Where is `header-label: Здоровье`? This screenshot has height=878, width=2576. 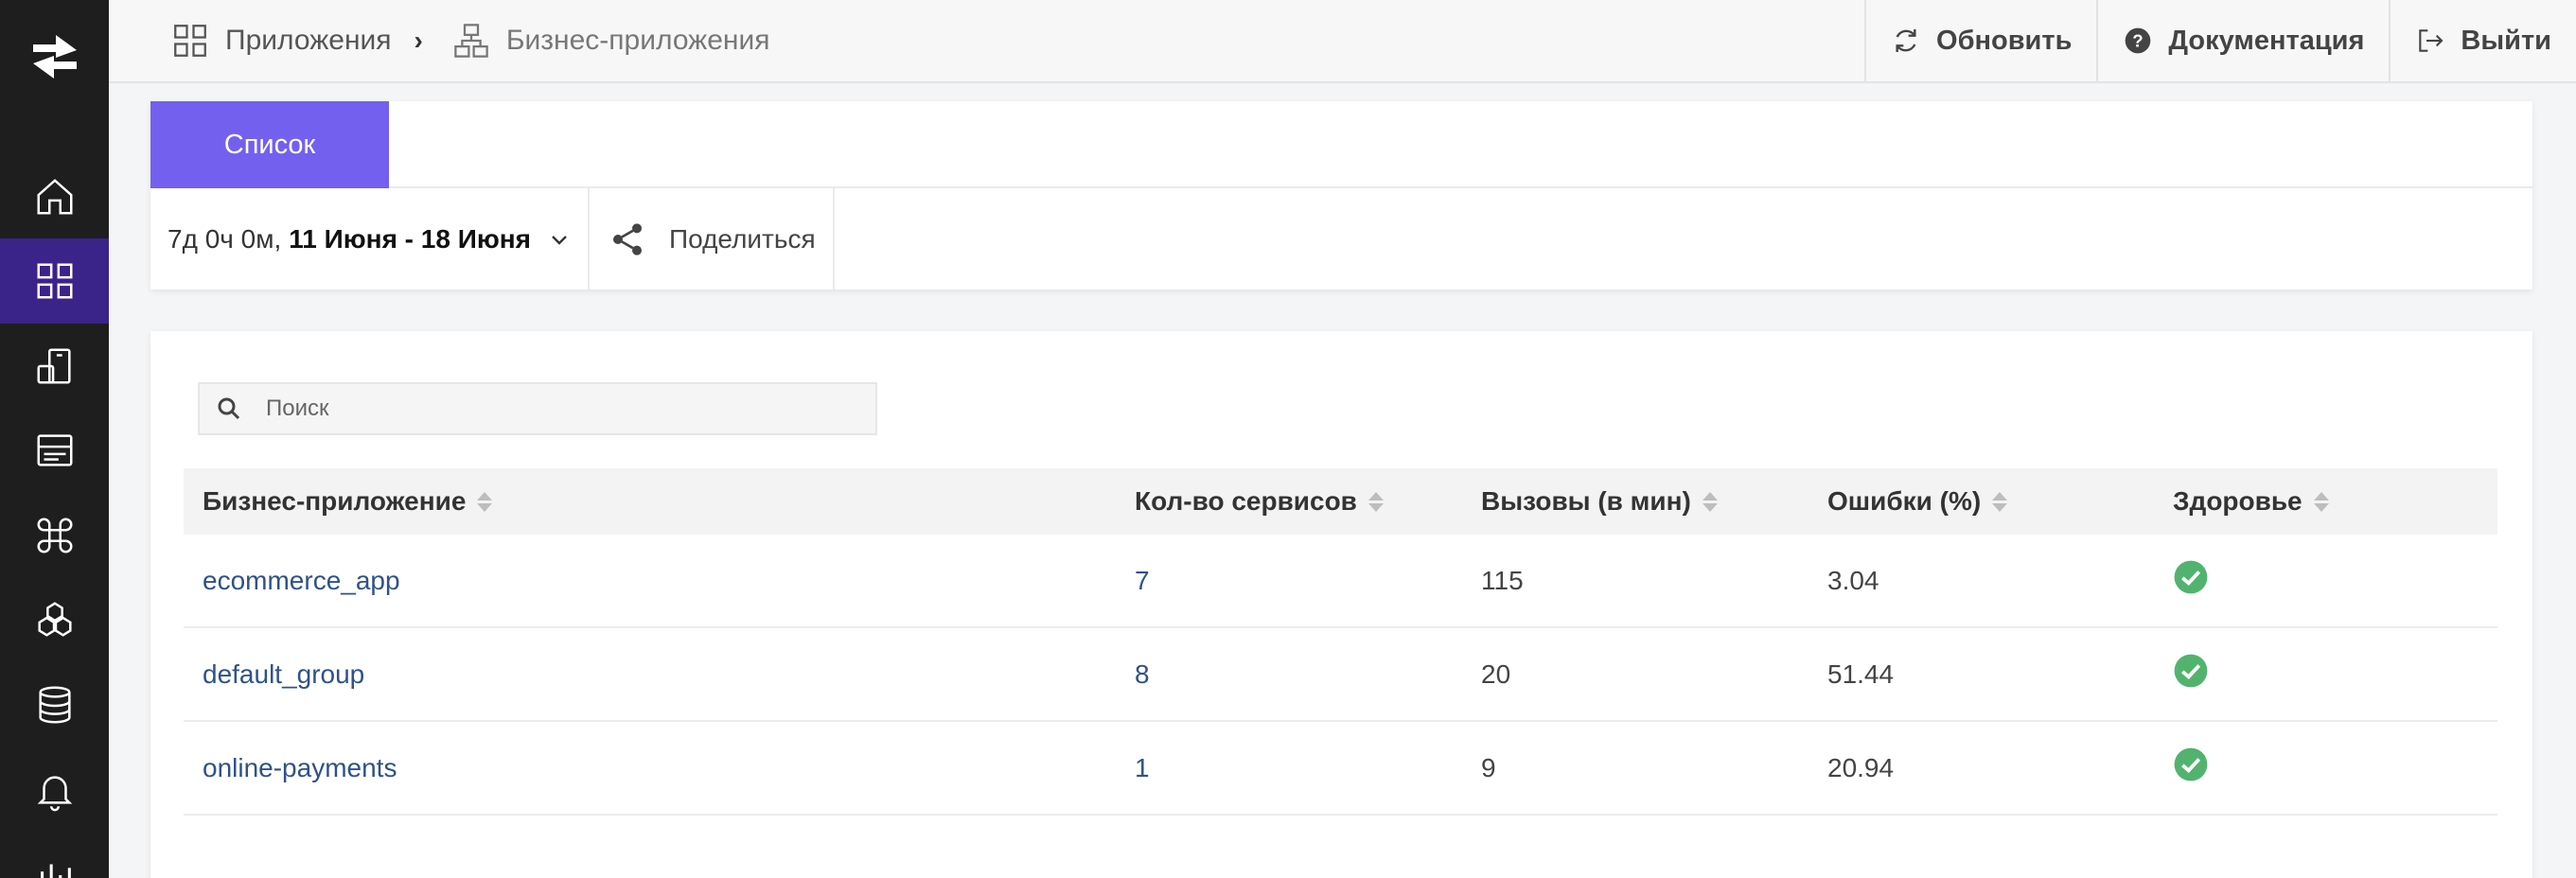
header-label: Здоровье is located at coordinates (2238, 501).